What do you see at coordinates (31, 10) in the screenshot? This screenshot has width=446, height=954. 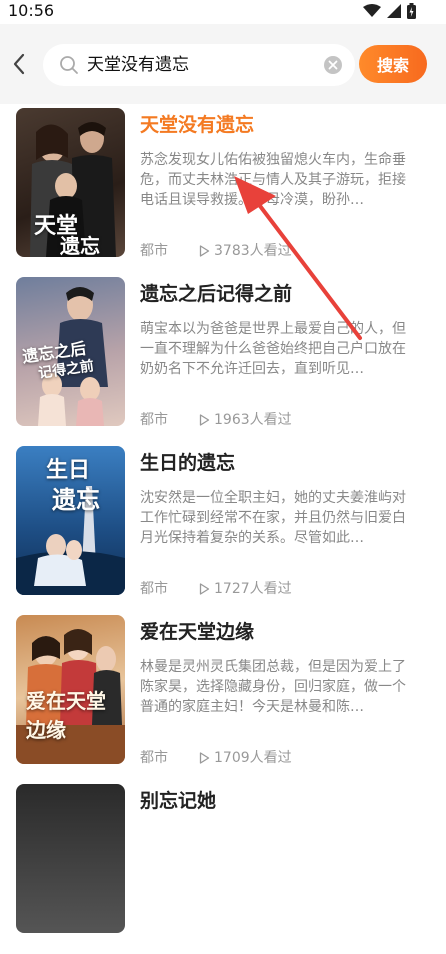 I see `status-time: 10:56` at bounding box center [31, 10].